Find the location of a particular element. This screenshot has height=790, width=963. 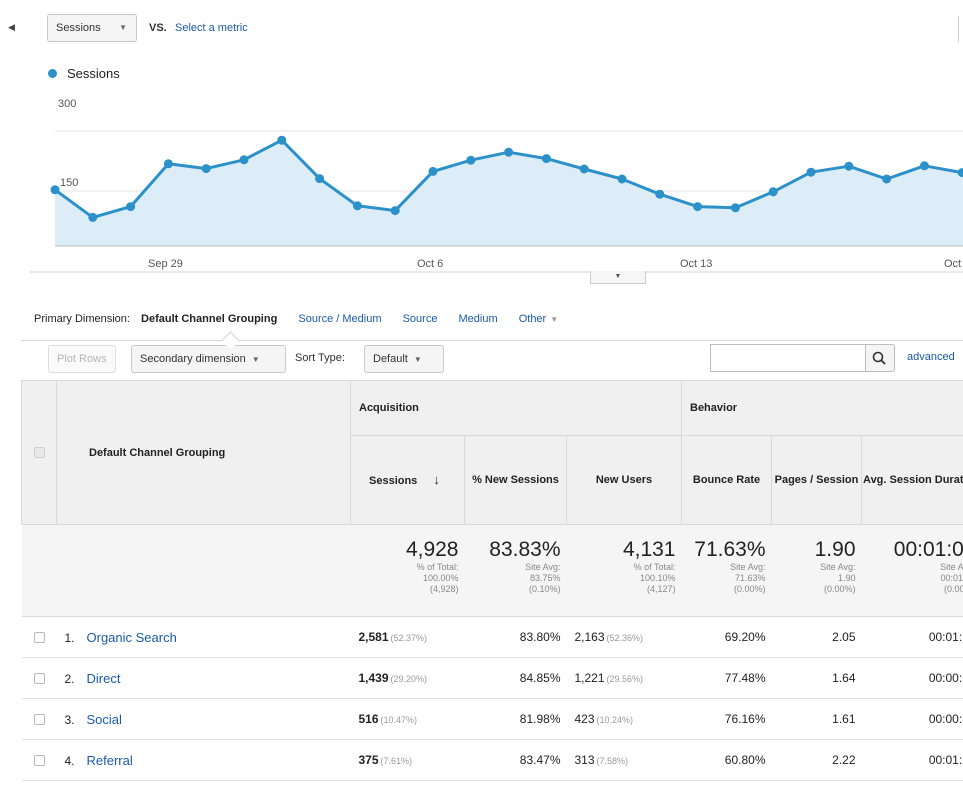

channel-link-organic-search: Organic Search is located at coordinates (132, 637).